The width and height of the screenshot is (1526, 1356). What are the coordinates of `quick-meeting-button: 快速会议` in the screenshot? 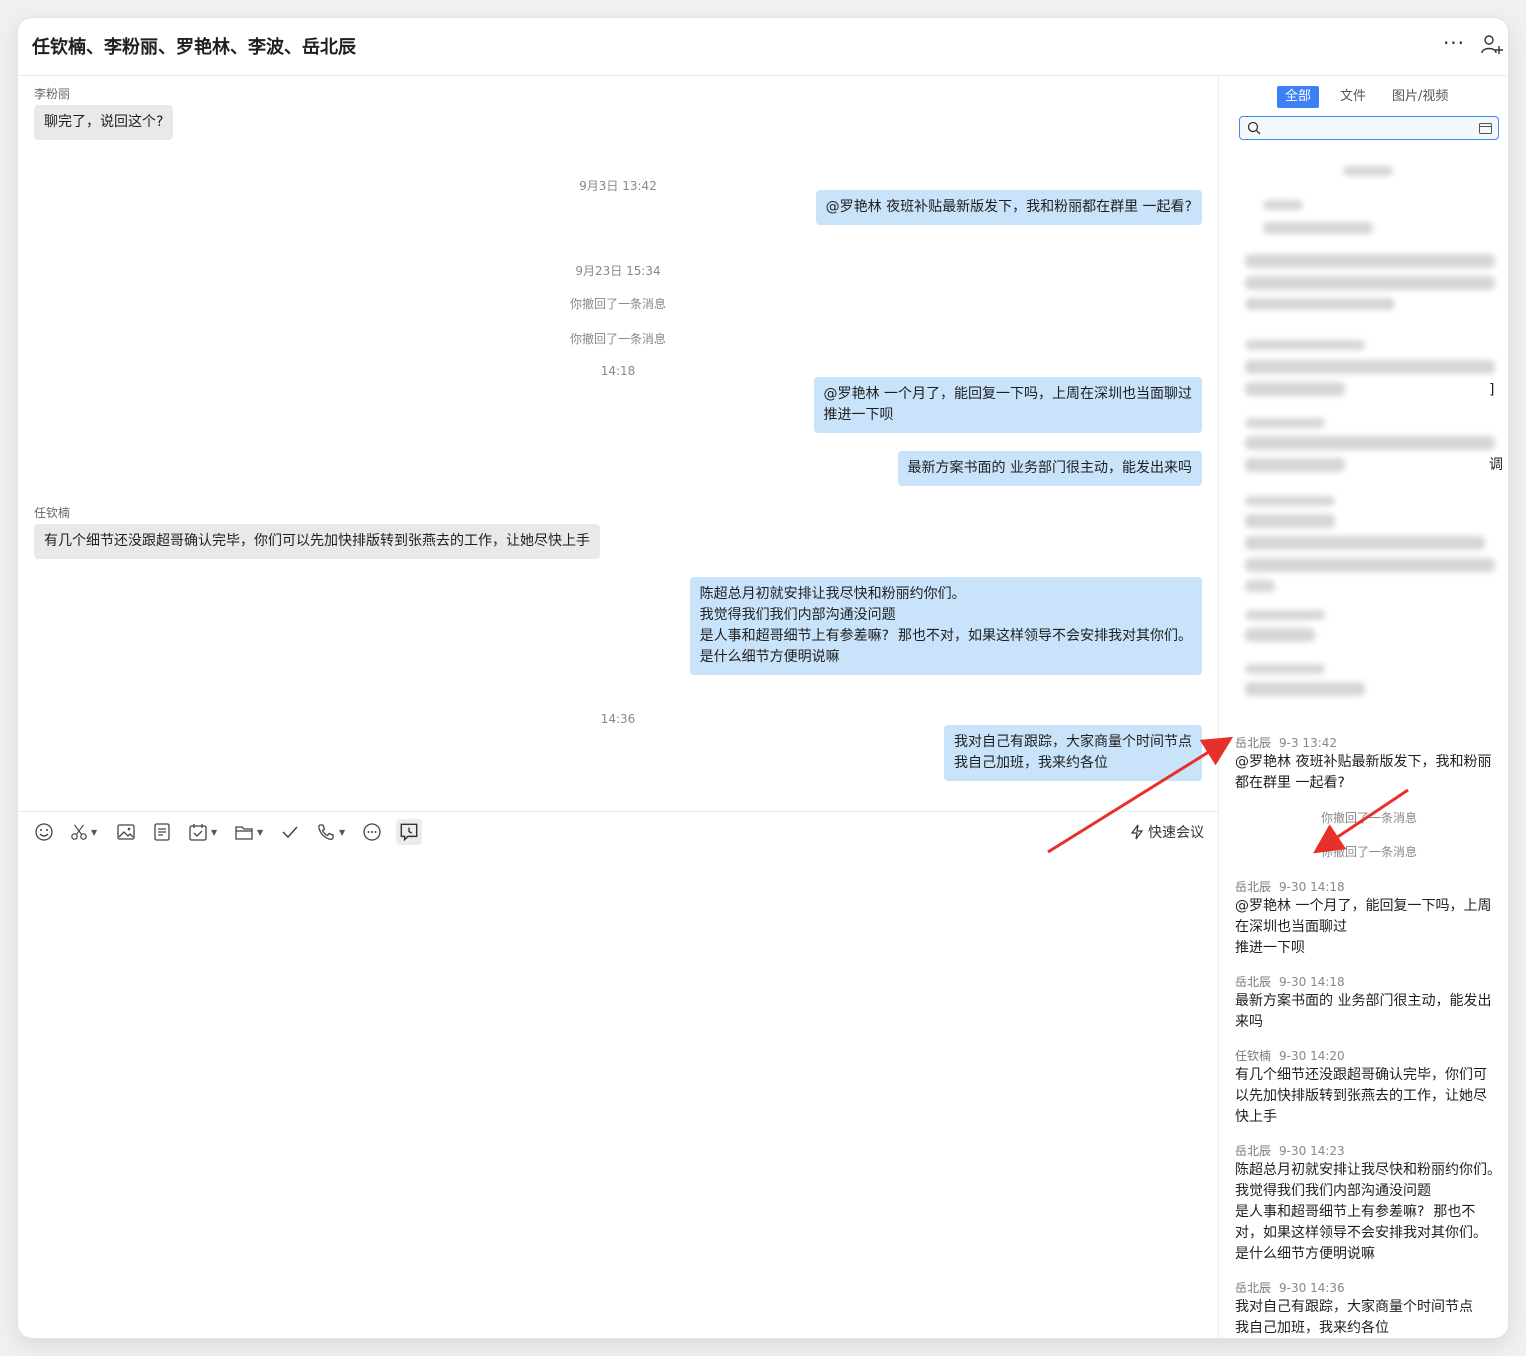 It's located at (1167, 832).